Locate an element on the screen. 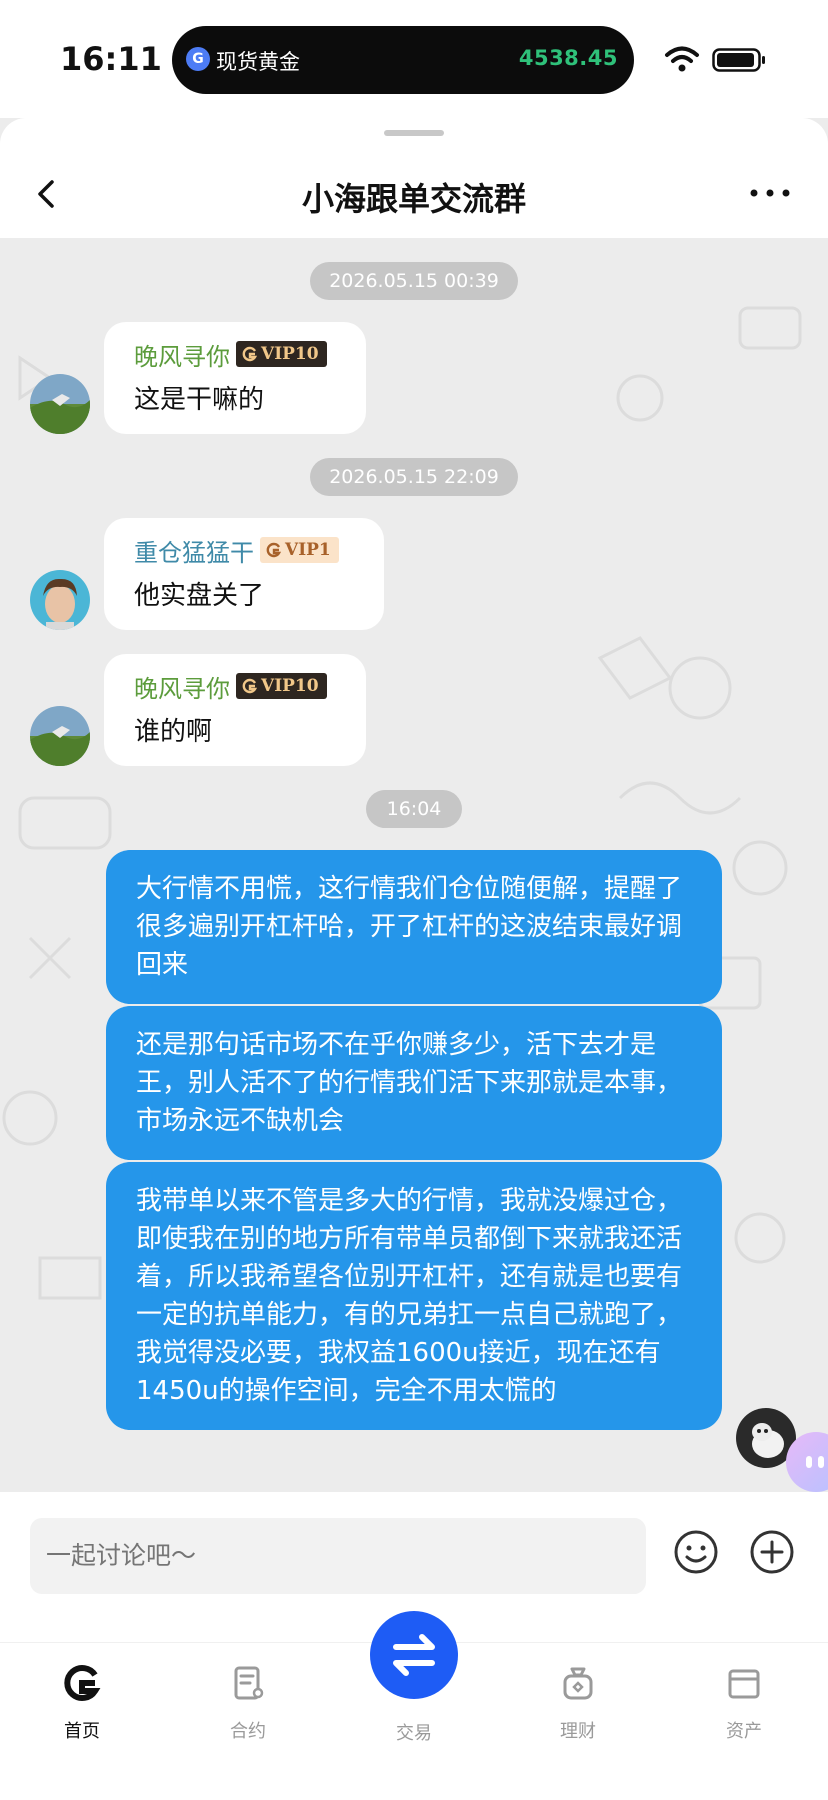 The width and height of the screenshot is (828, 1800). tab-label: 理财 is located at coordinates (578, 1731).